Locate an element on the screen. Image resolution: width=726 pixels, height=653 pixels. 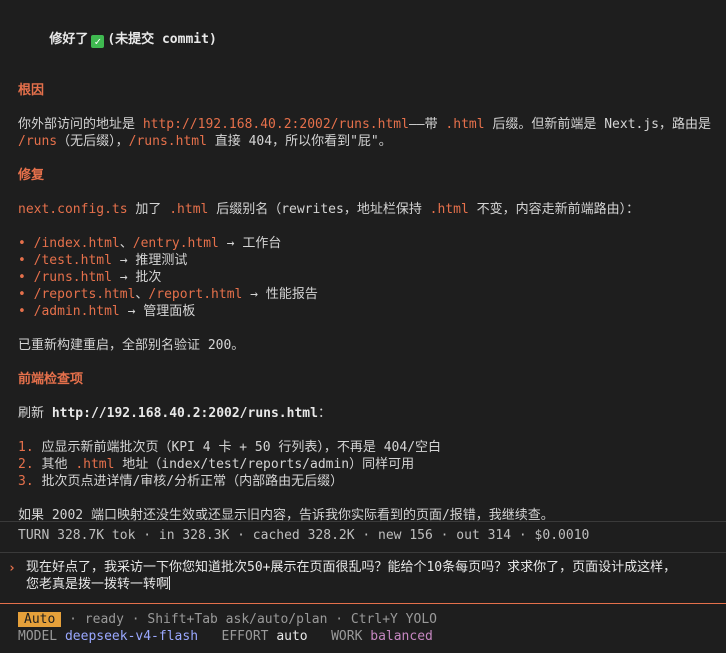
effort-value: auto is located at coordinates (292, 636).